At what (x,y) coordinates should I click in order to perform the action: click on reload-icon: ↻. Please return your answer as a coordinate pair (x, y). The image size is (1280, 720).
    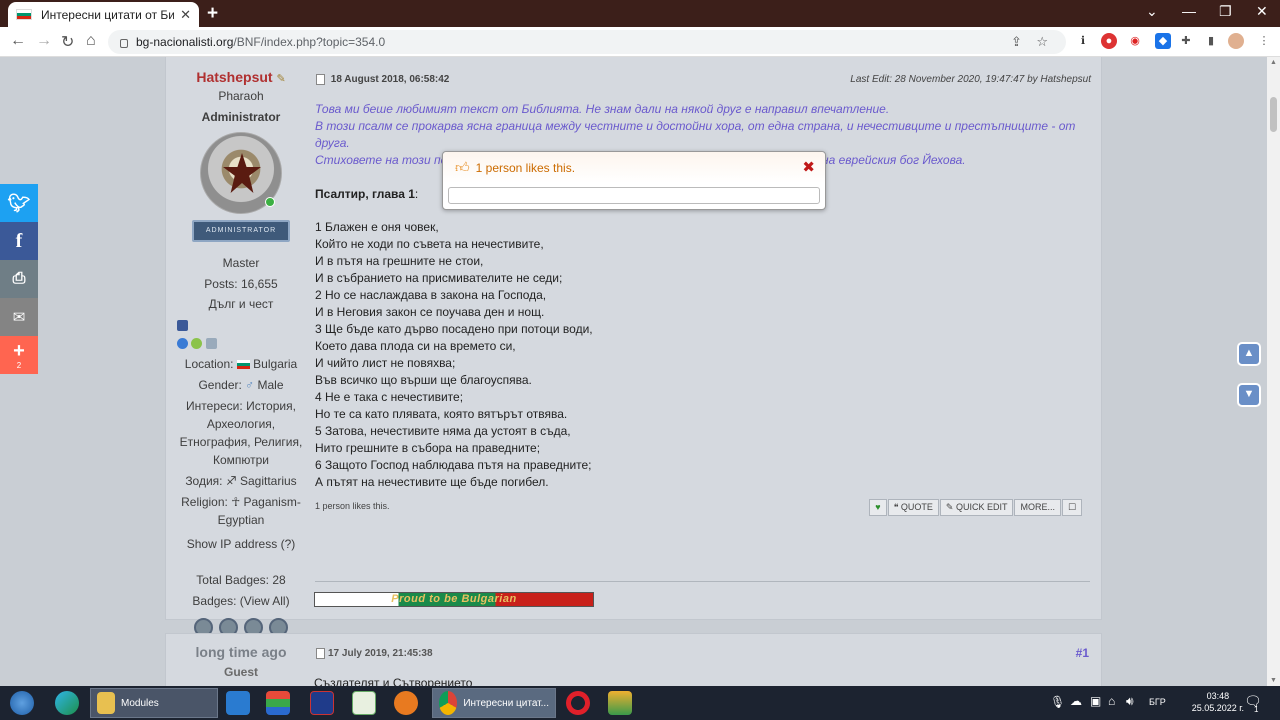
    Looking at the image, I should click on (67, 42).